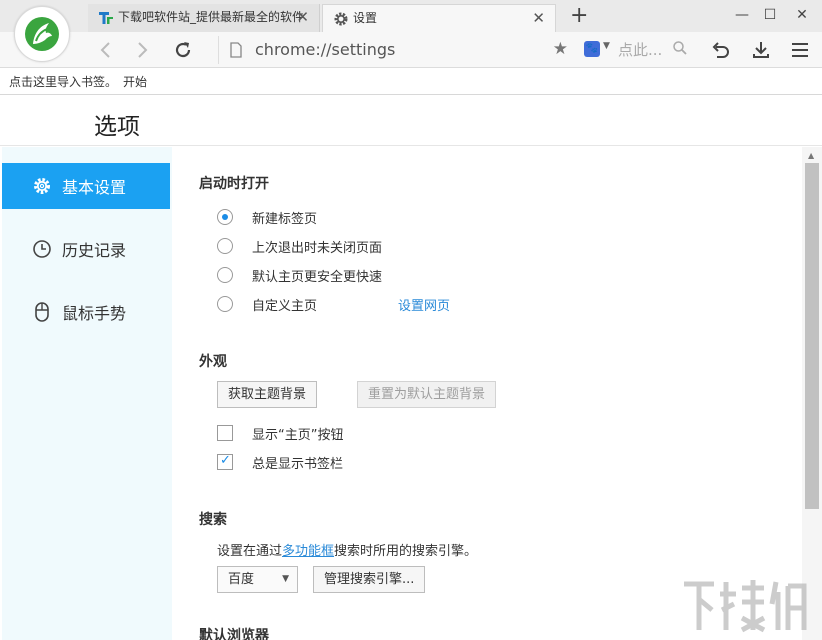  I want to click on get-theme-button: 获取主题背景, so click(267, 394).